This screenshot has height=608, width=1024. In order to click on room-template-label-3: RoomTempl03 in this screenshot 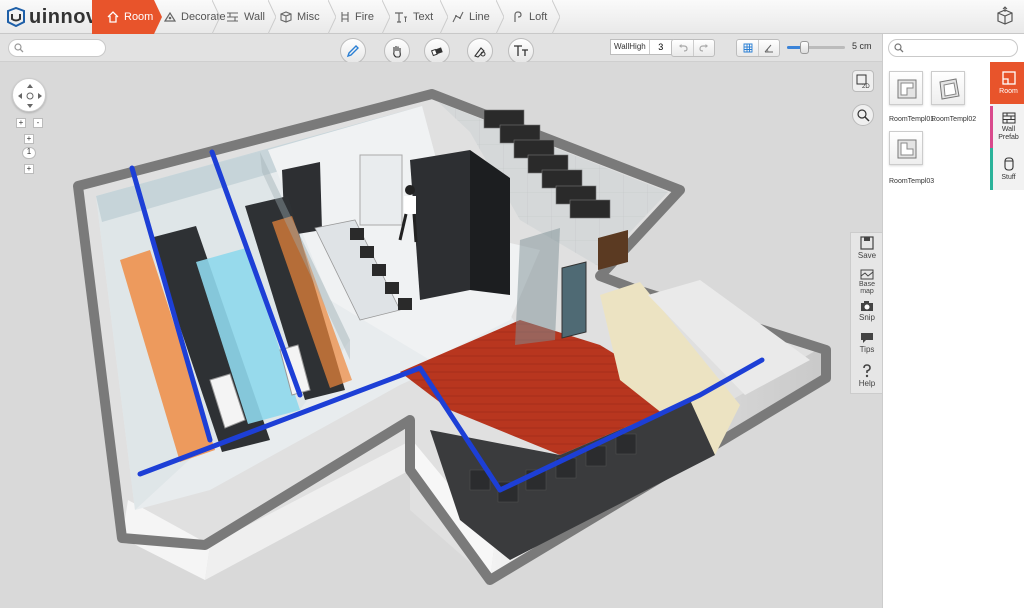, I will do `click(912, 181)`.